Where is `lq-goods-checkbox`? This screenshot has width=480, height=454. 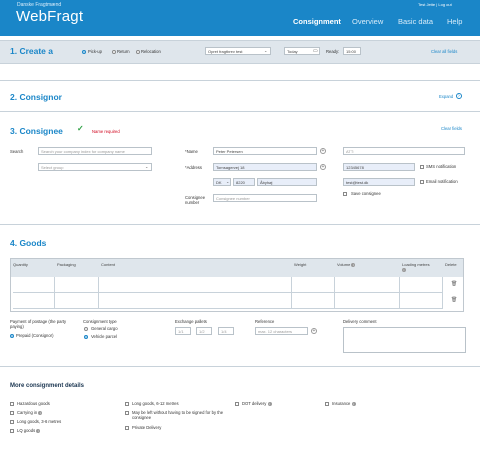
lq-goods-checkbox is located at coordinates (12, 431).